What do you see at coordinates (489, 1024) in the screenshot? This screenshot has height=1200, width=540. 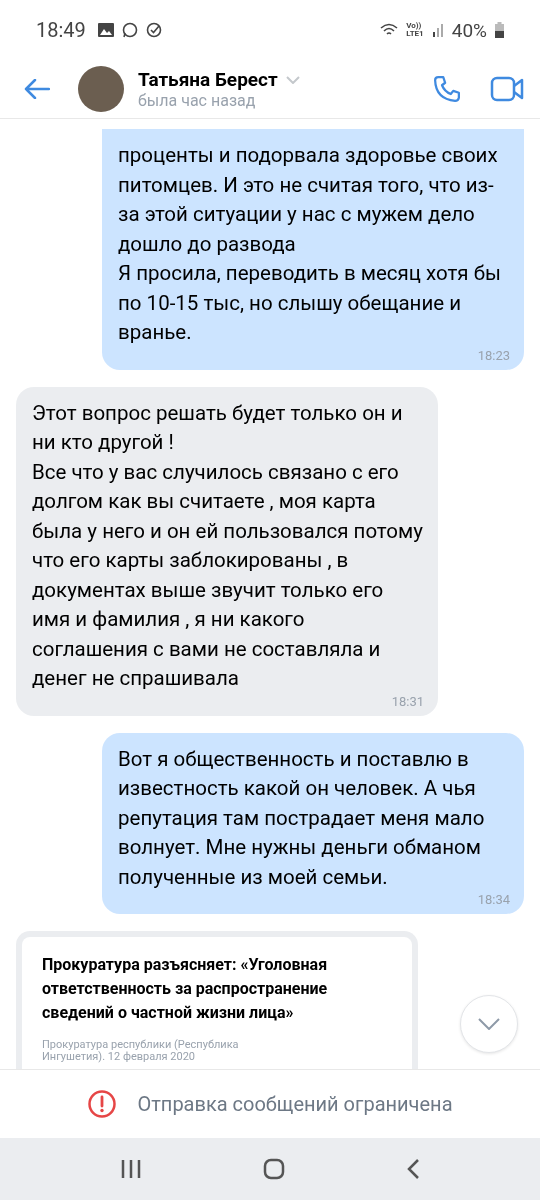 I see `chevron-down-icon` at bounding box center [489, 1024].